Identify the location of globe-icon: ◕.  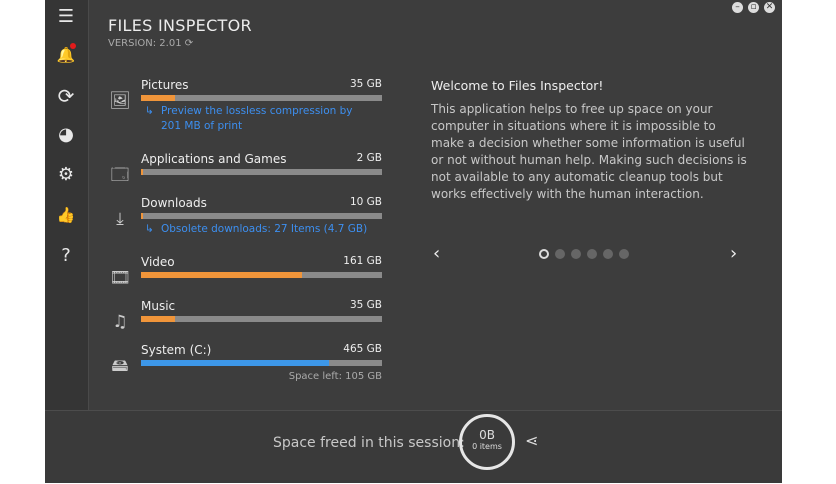
(66, 135).